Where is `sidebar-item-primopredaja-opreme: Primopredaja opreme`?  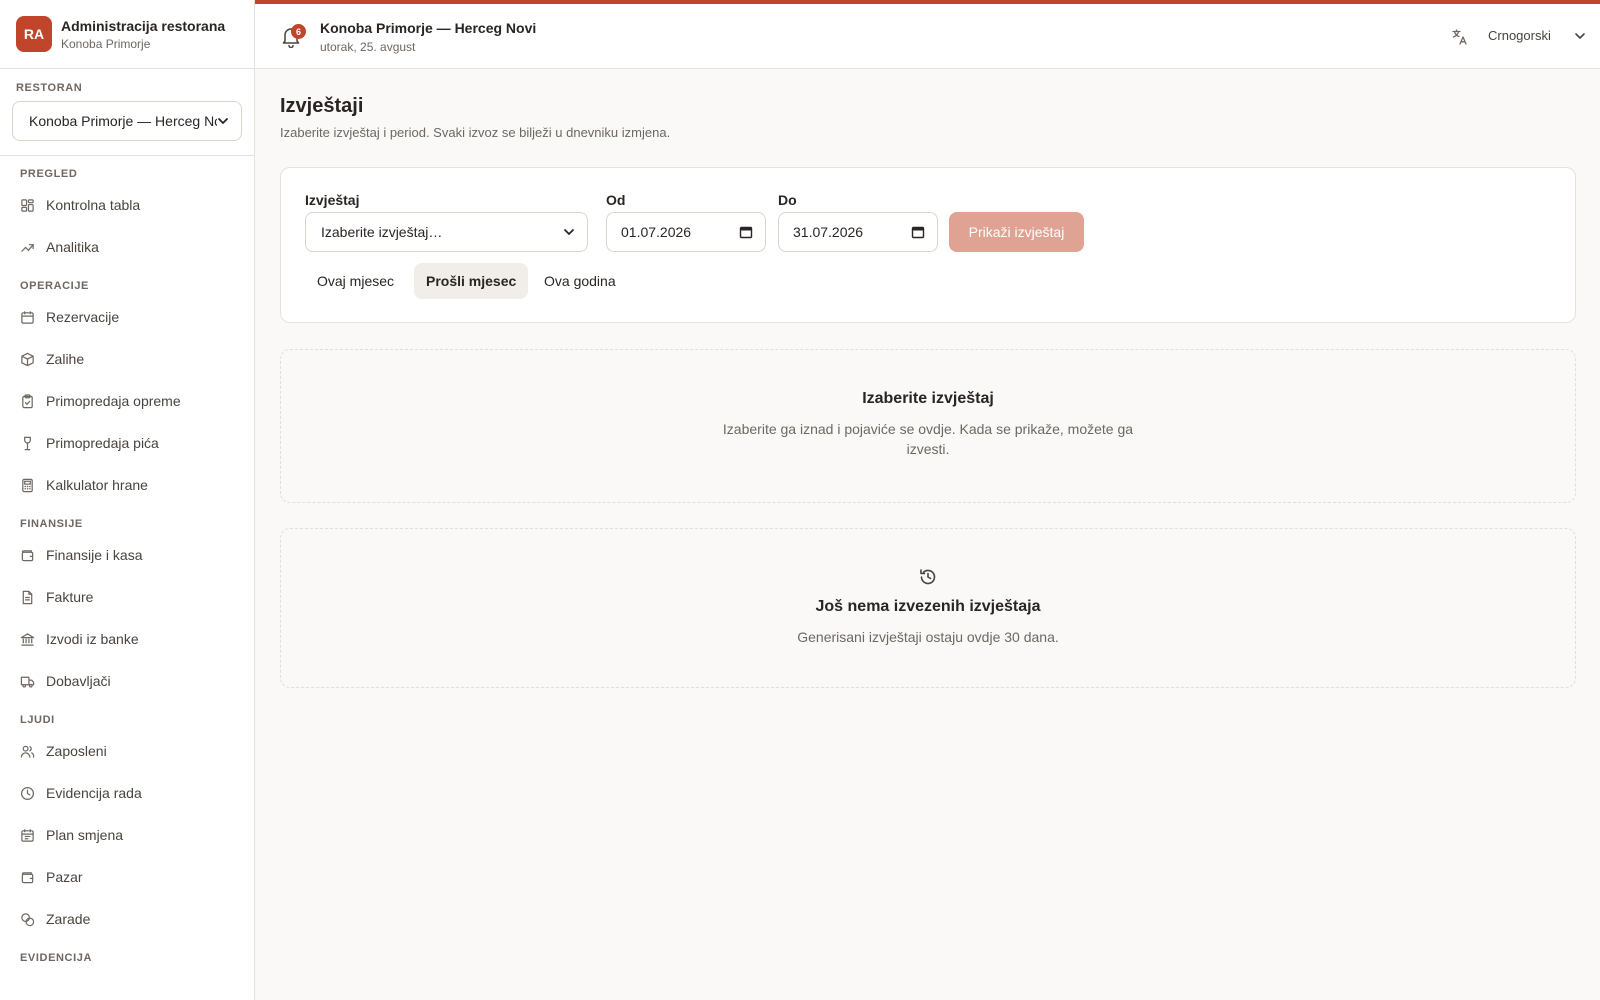
sidebar-item-primopredaja-opreme: Primopredaja opreme is located at coordinates (127, 401).